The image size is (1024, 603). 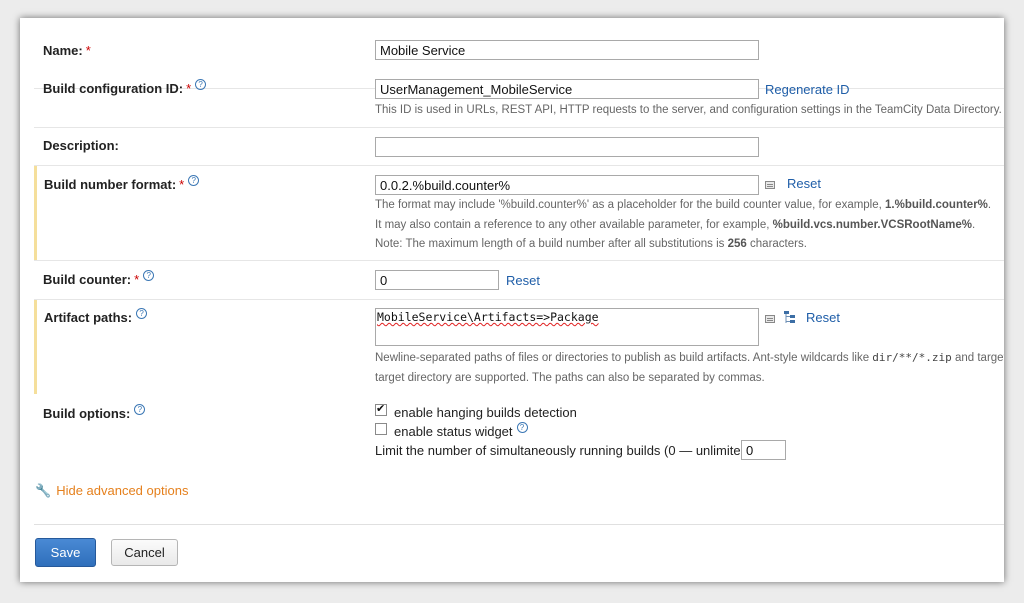 I want to click on hanging-builds-label: enable hanging builds detection, so click(x=485, y=412).